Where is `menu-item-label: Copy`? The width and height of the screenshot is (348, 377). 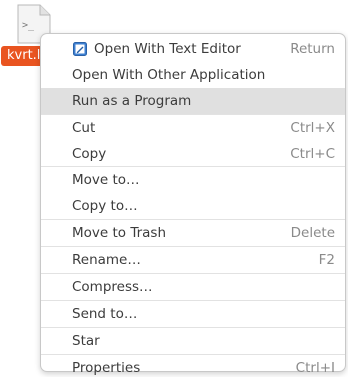
menu-item-label: Copy is located at coordinates (89, 153).